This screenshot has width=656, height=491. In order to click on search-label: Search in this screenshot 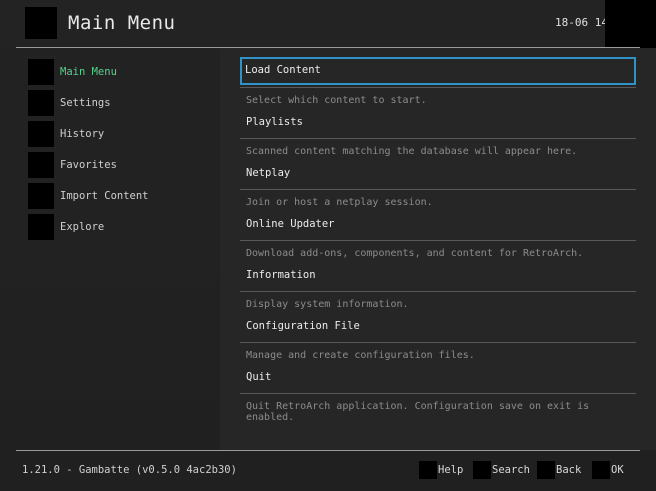, I will do `click(511, 470)`.